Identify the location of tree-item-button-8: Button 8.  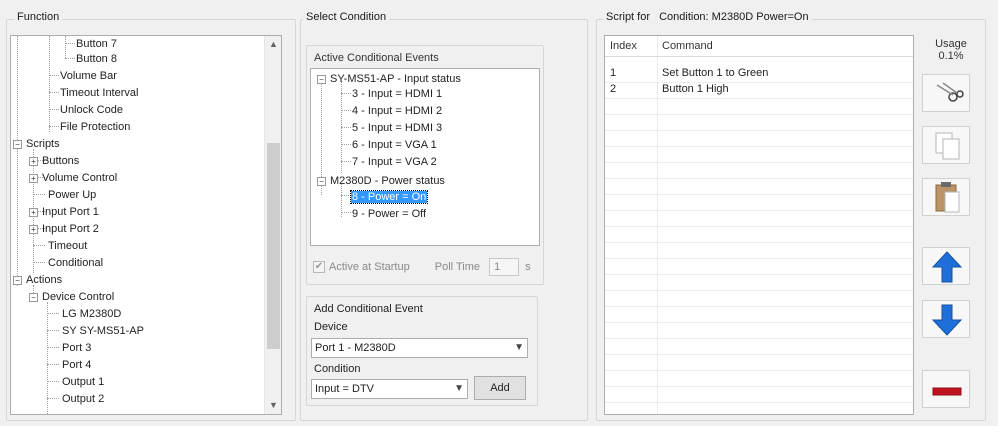
(96, 59).